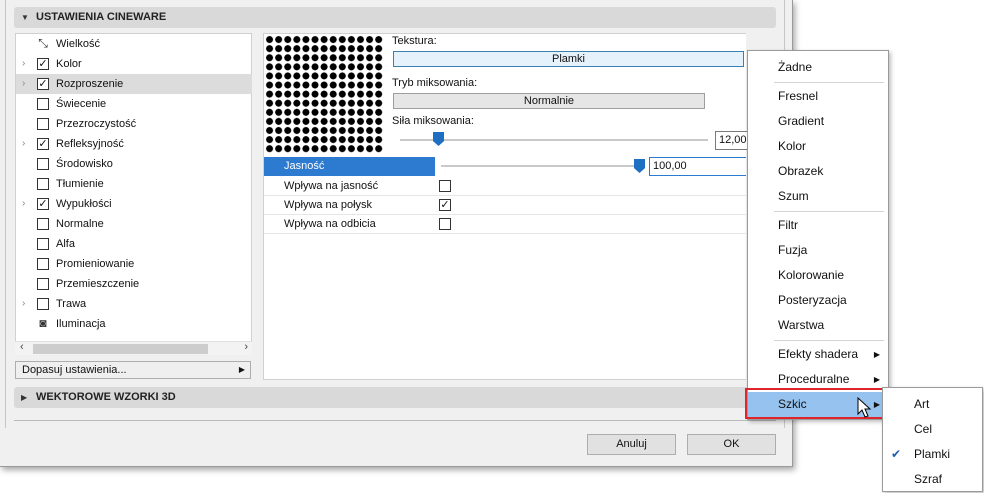 The width and height of the screenshot is (984, 493). What do you see at coordinates (731, 444) in the screenshot?
I see `ok-button: OK` at bounding box center [731, 444].